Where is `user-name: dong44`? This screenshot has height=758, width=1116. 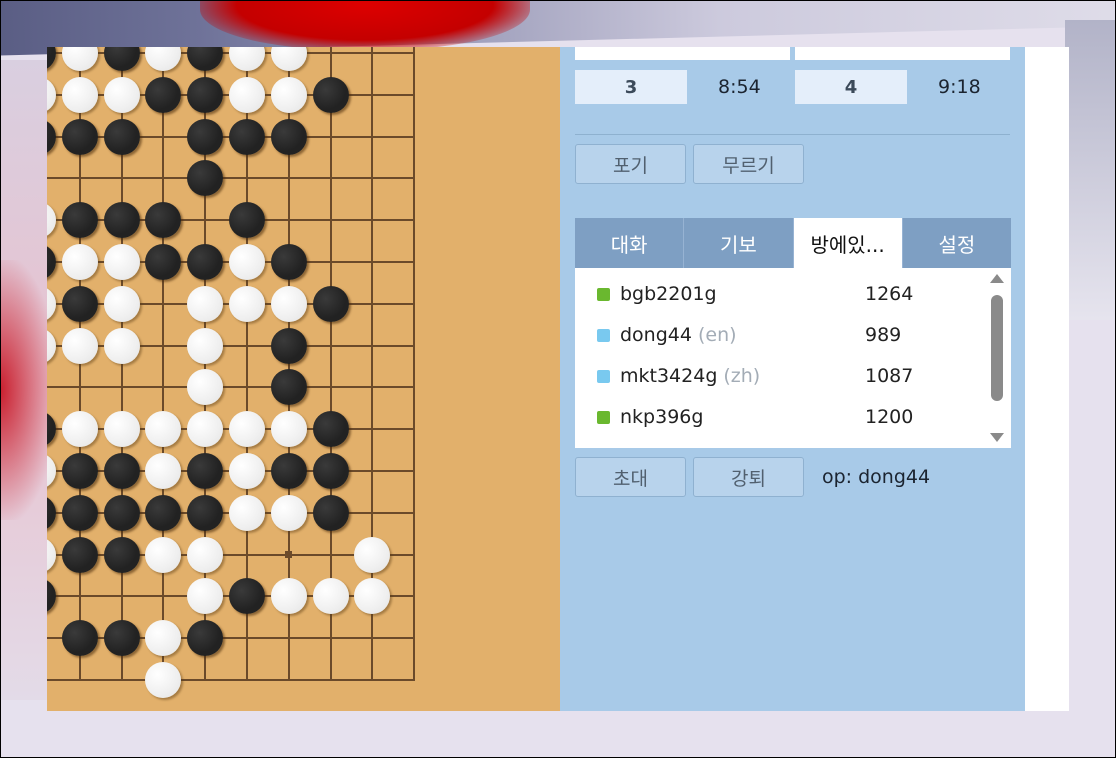 user-name: dong44 is located at coordinates (656, 335).